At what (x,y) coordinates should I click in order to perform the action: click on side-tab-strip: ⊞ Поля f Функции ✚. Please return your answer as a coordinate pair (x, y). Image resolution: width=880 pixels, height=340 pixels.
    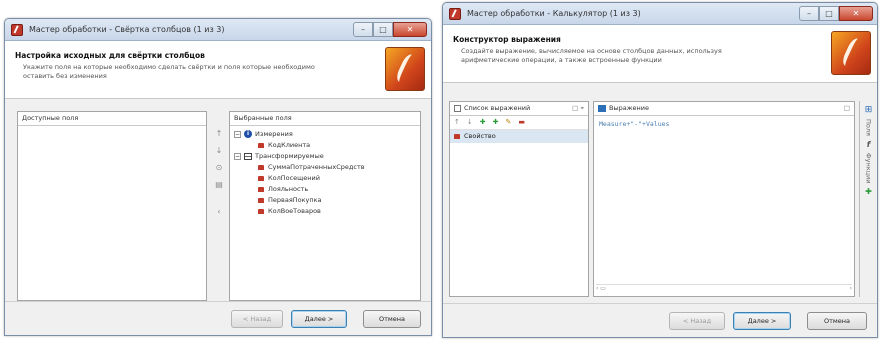
    Looking at the image, I should click on (868, 199).